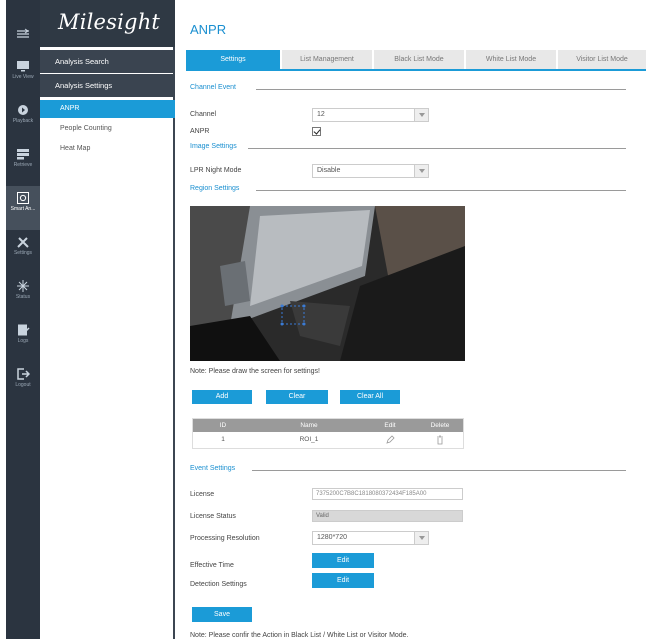 Image resolution: width=654 pixels, height=639 pixels. What do you see at coordinates (419, 60) in the screenshot?
I see `tab-black-list-mode: Black List Mode` at bounding box center [419, 60].